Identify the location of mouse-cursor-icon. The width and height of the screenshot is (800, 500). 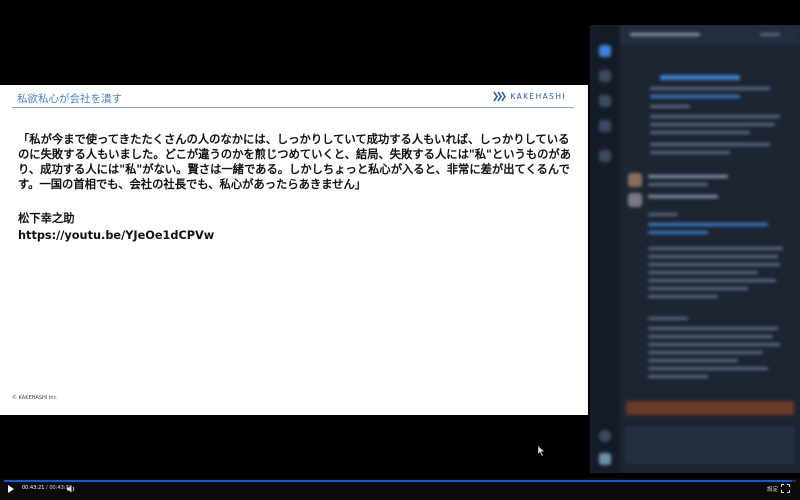
(541, 451).